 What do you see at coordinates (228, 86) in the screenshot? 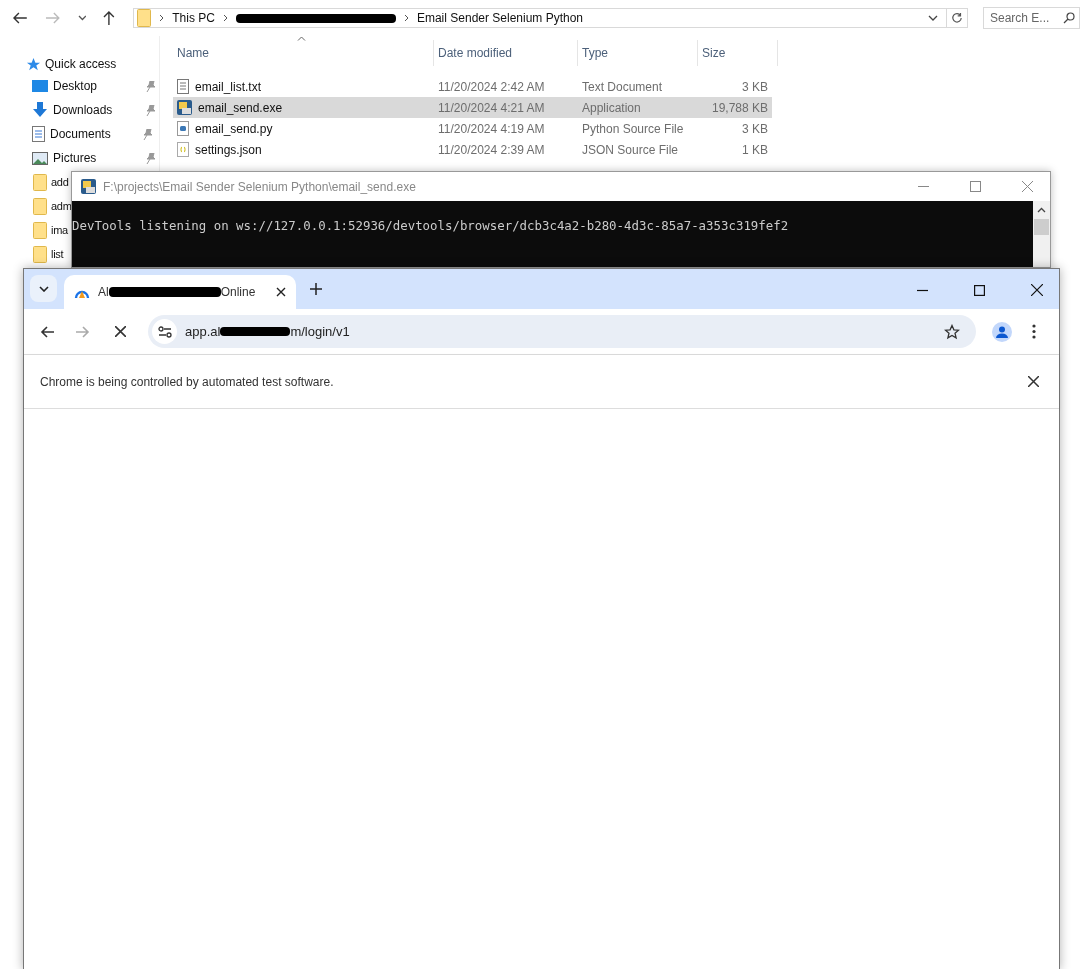
I see `file-name: email_list.txt` at bounding box center [228, 86].